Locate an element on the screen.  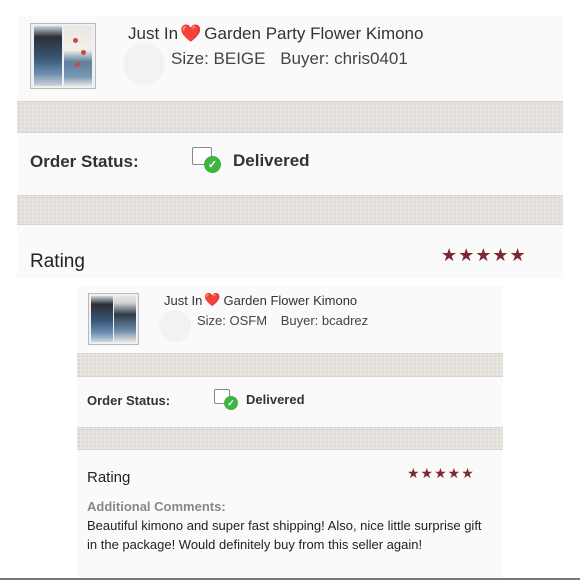
listing-title: Just In ❤️ Garden Flower Kimono is located at coordinates (260, 300).